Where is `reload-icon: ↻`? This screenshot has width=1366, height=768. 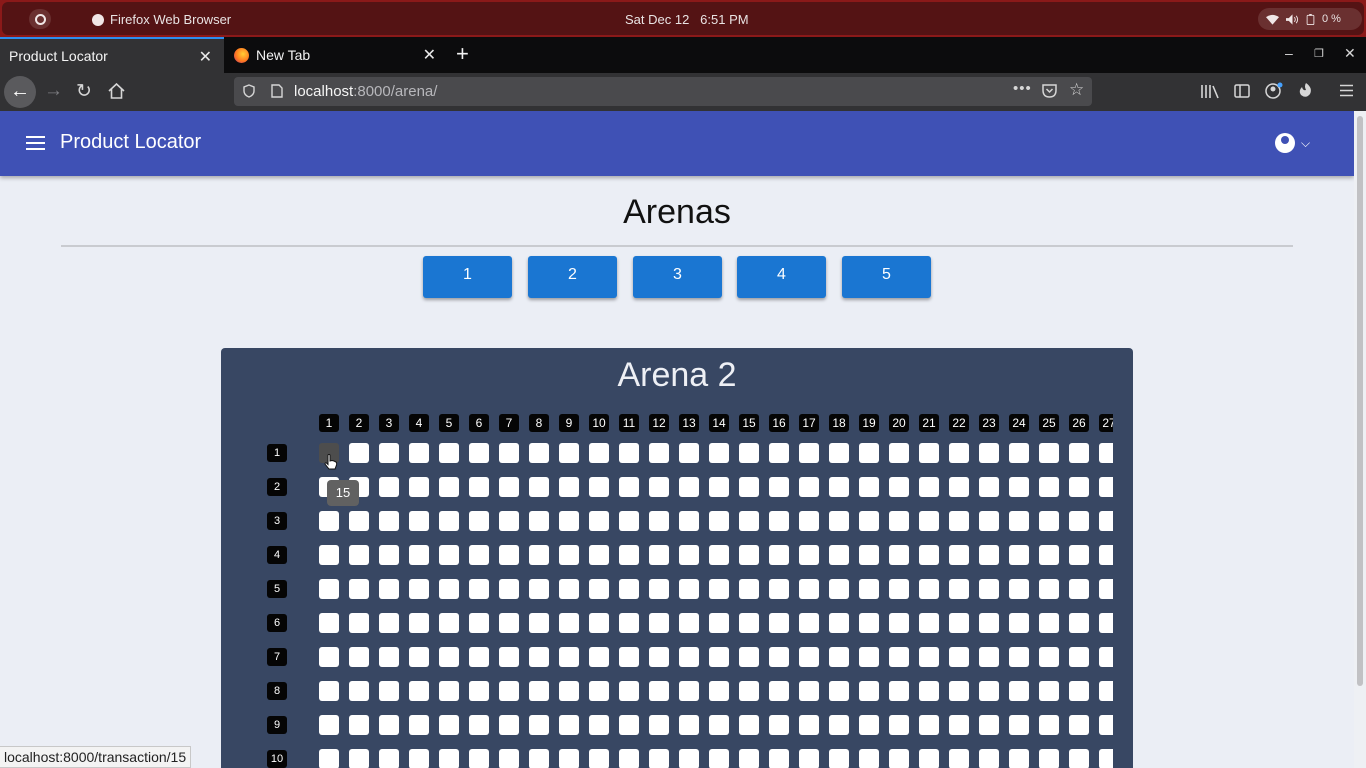 reload-icon: ↻ is located at coordinates (84, 91).